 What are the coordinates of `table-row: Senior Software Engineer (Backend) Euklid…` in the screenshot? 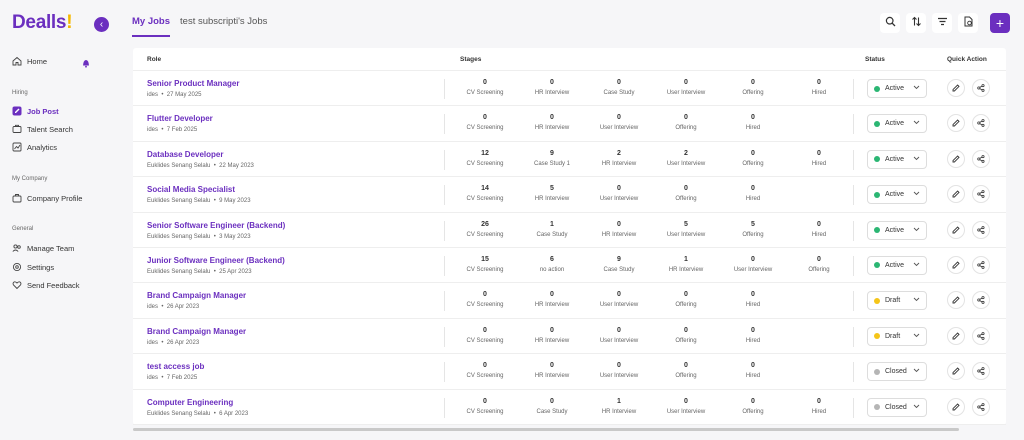 It's located at (569, 230).